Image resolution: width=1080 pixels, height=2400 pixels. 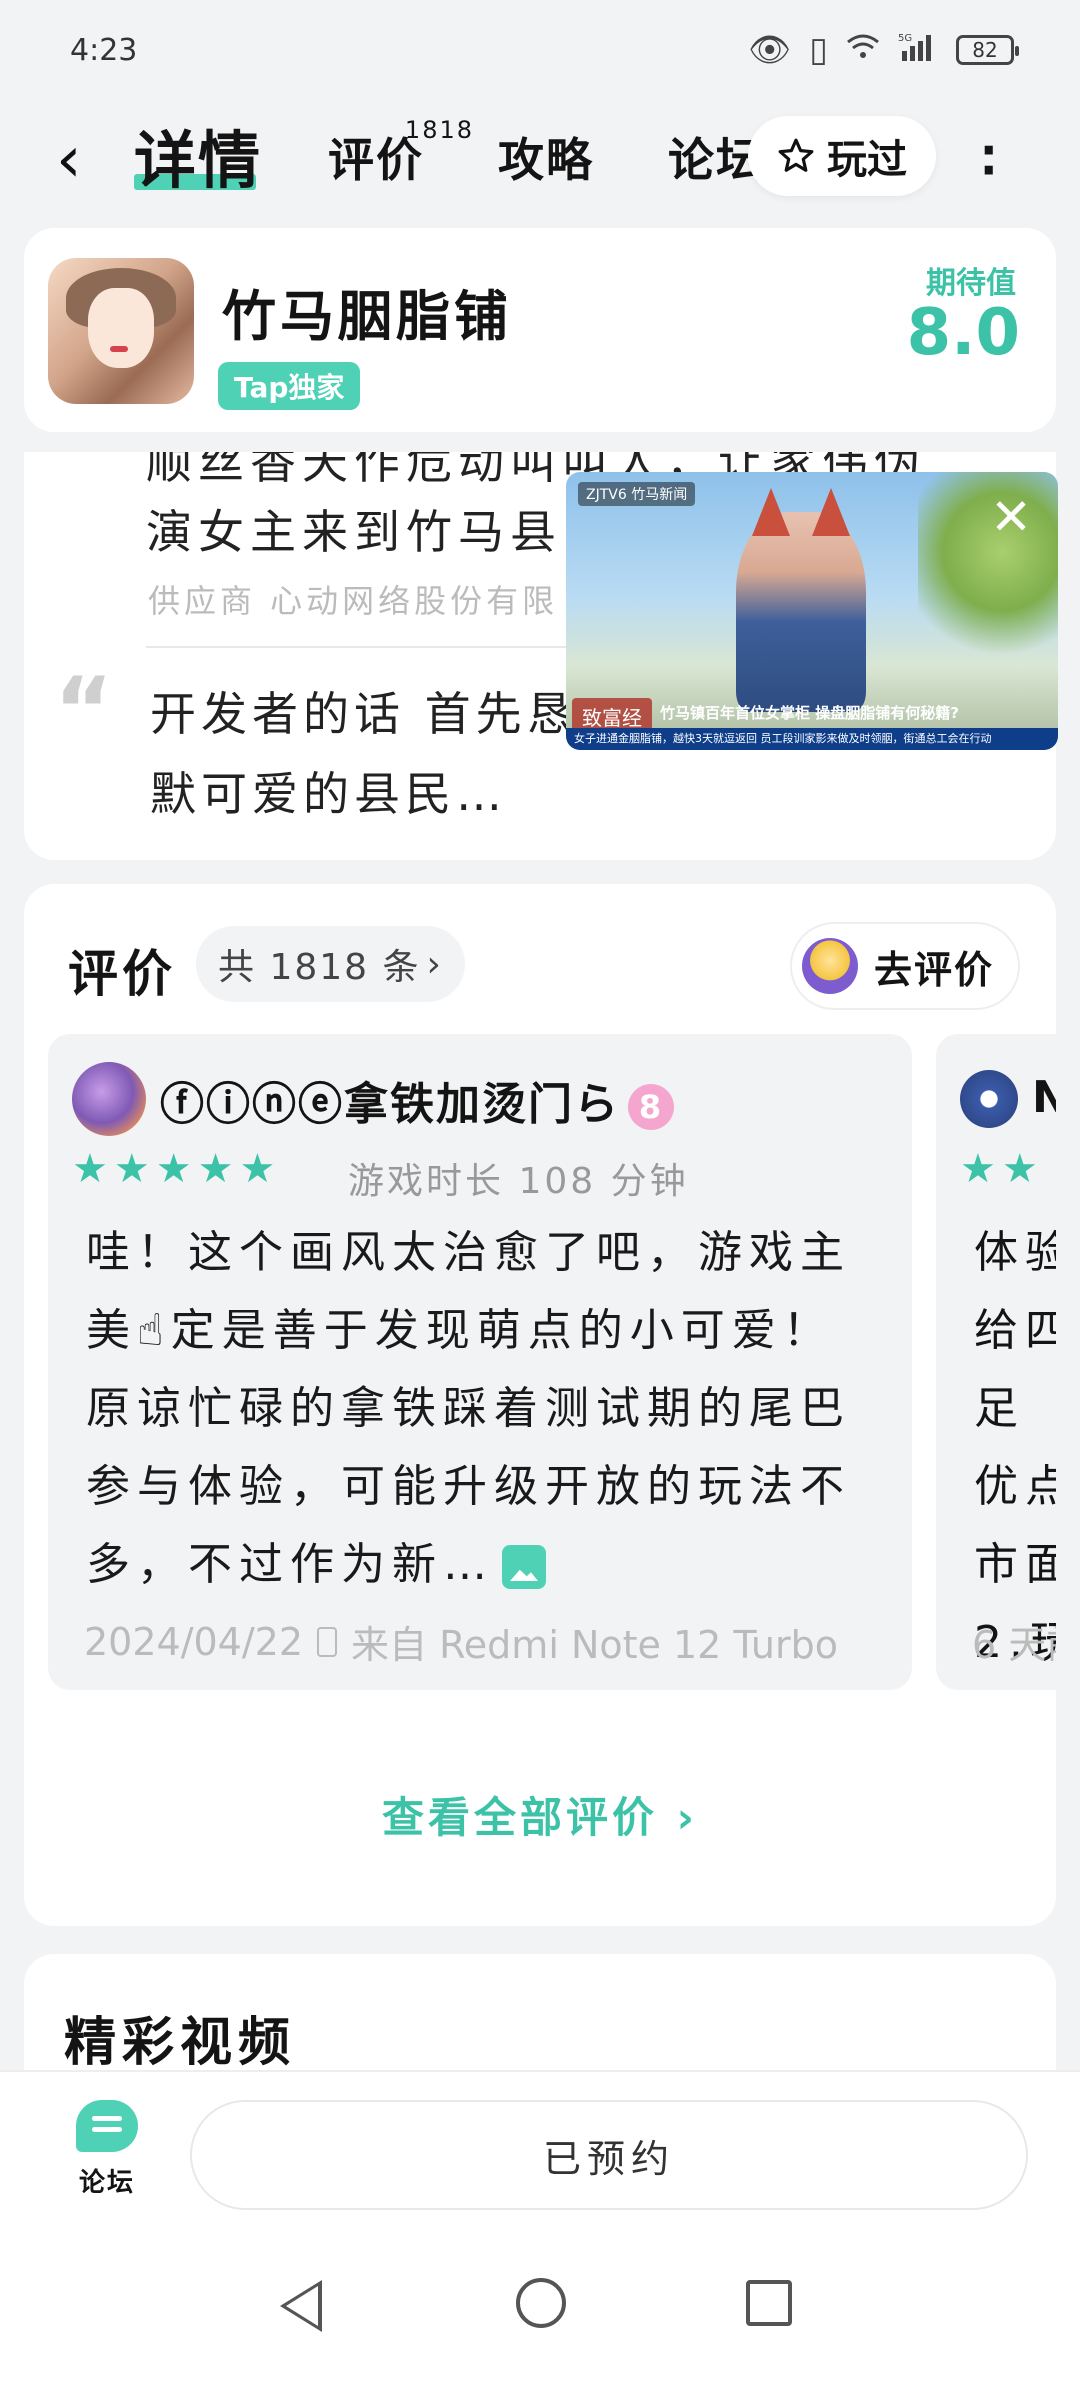 What do you see at coordinates (1002, 1169) in the screenshot?
I see `rating-stars: ★★` at bounding box center [1002, 1169].